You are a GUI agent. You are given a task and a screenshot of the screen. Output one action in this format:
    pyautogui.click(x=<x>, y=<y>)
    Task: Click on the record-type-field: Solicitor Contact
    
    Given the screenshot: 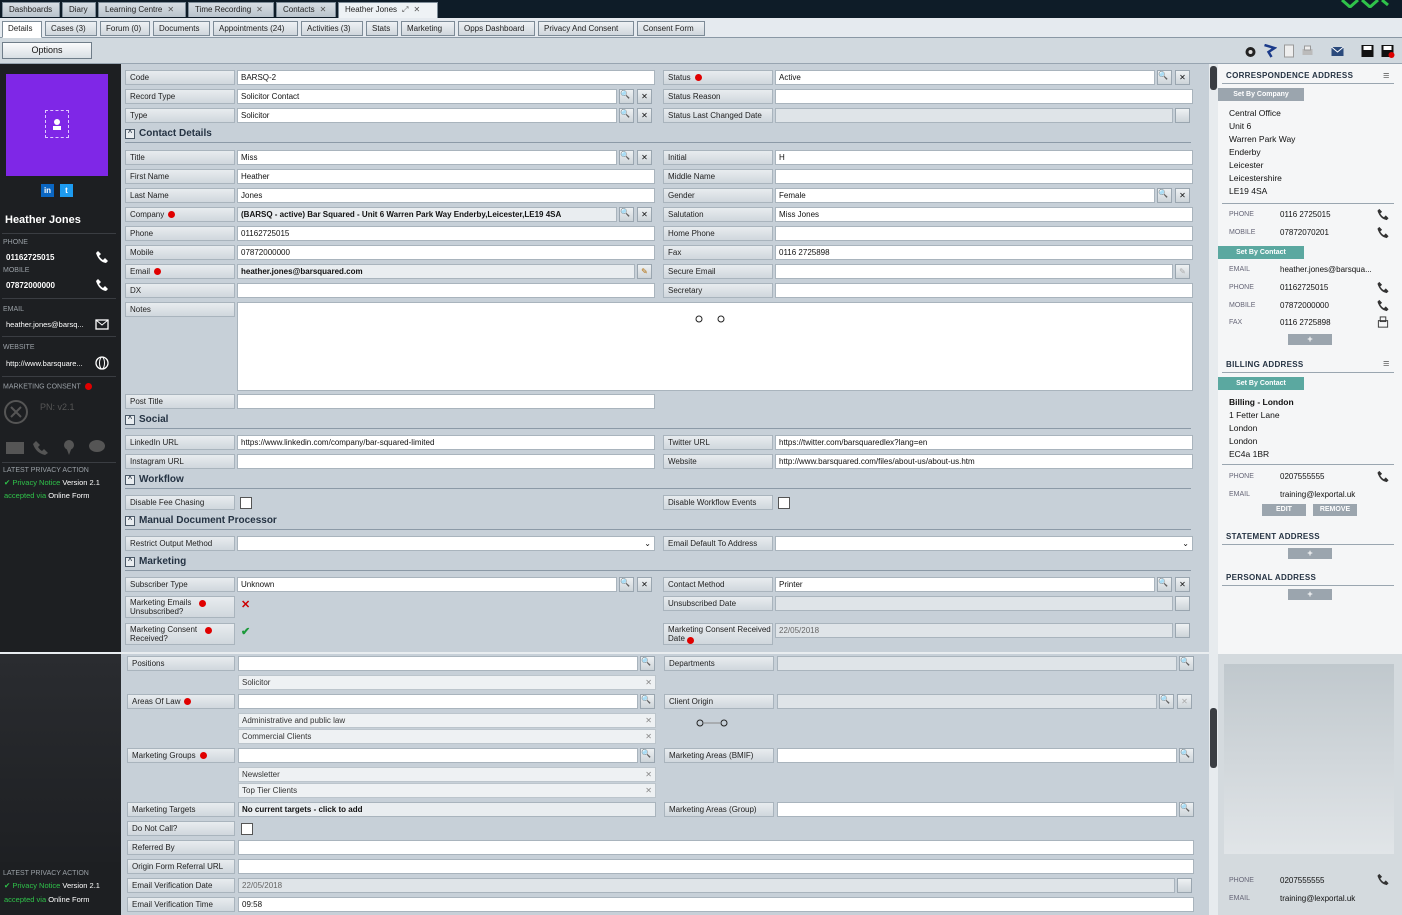 What is the action you would take?
    pyautogui.click(x=427, y=96)
    